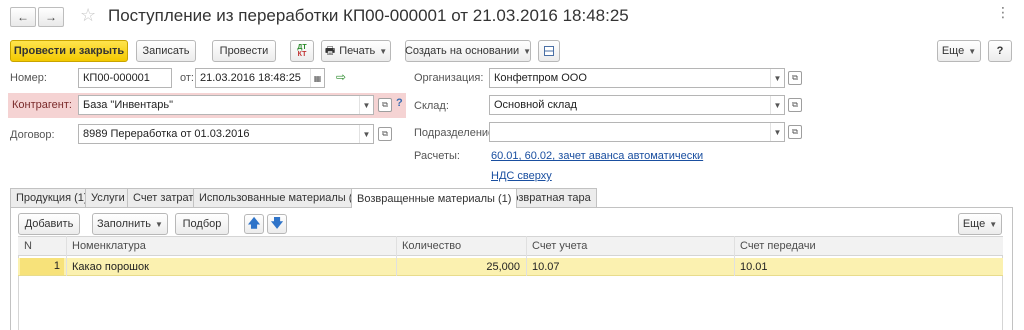 The width and height of the screenshot is (1024, 330). Describe the element at coordinates (302, 47) in the screenshot. I see `dt-label: ДТ` at that location.